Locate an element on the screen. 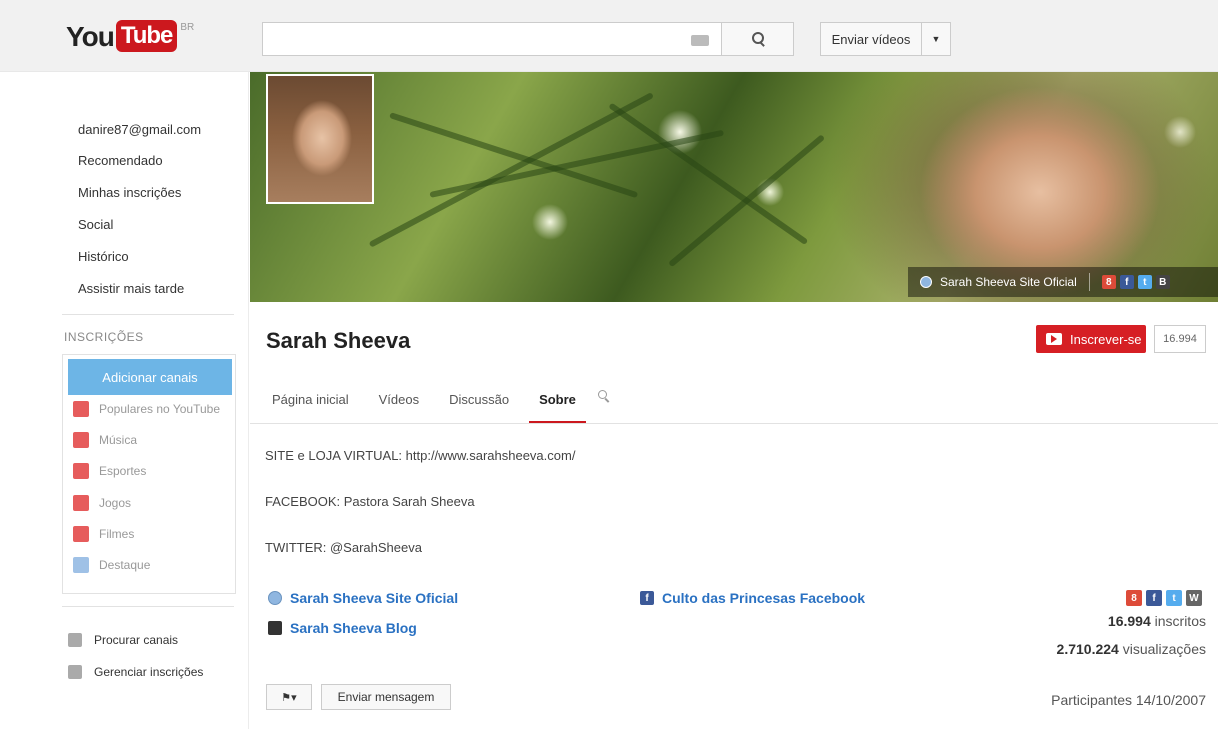  sidebar-border is located at coordinates (248, 400).